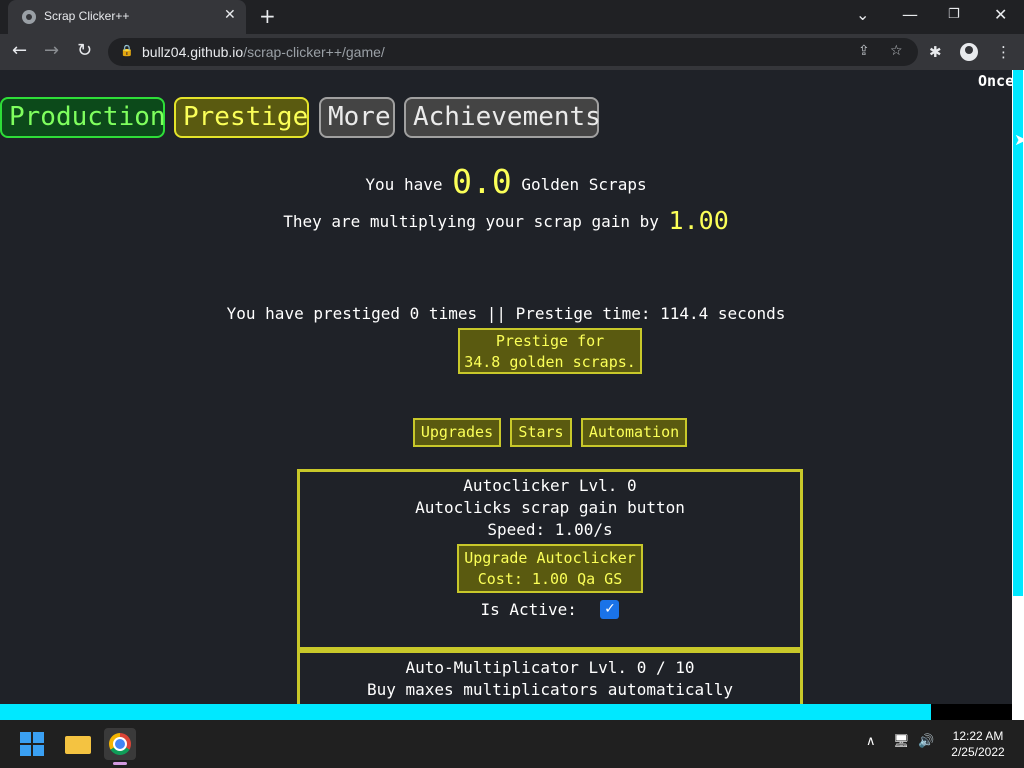  What do you see at coordinates (1003, 52) in the screenshot?
I see `menu-icon: ⋮` at bounding box center [1003, 52].